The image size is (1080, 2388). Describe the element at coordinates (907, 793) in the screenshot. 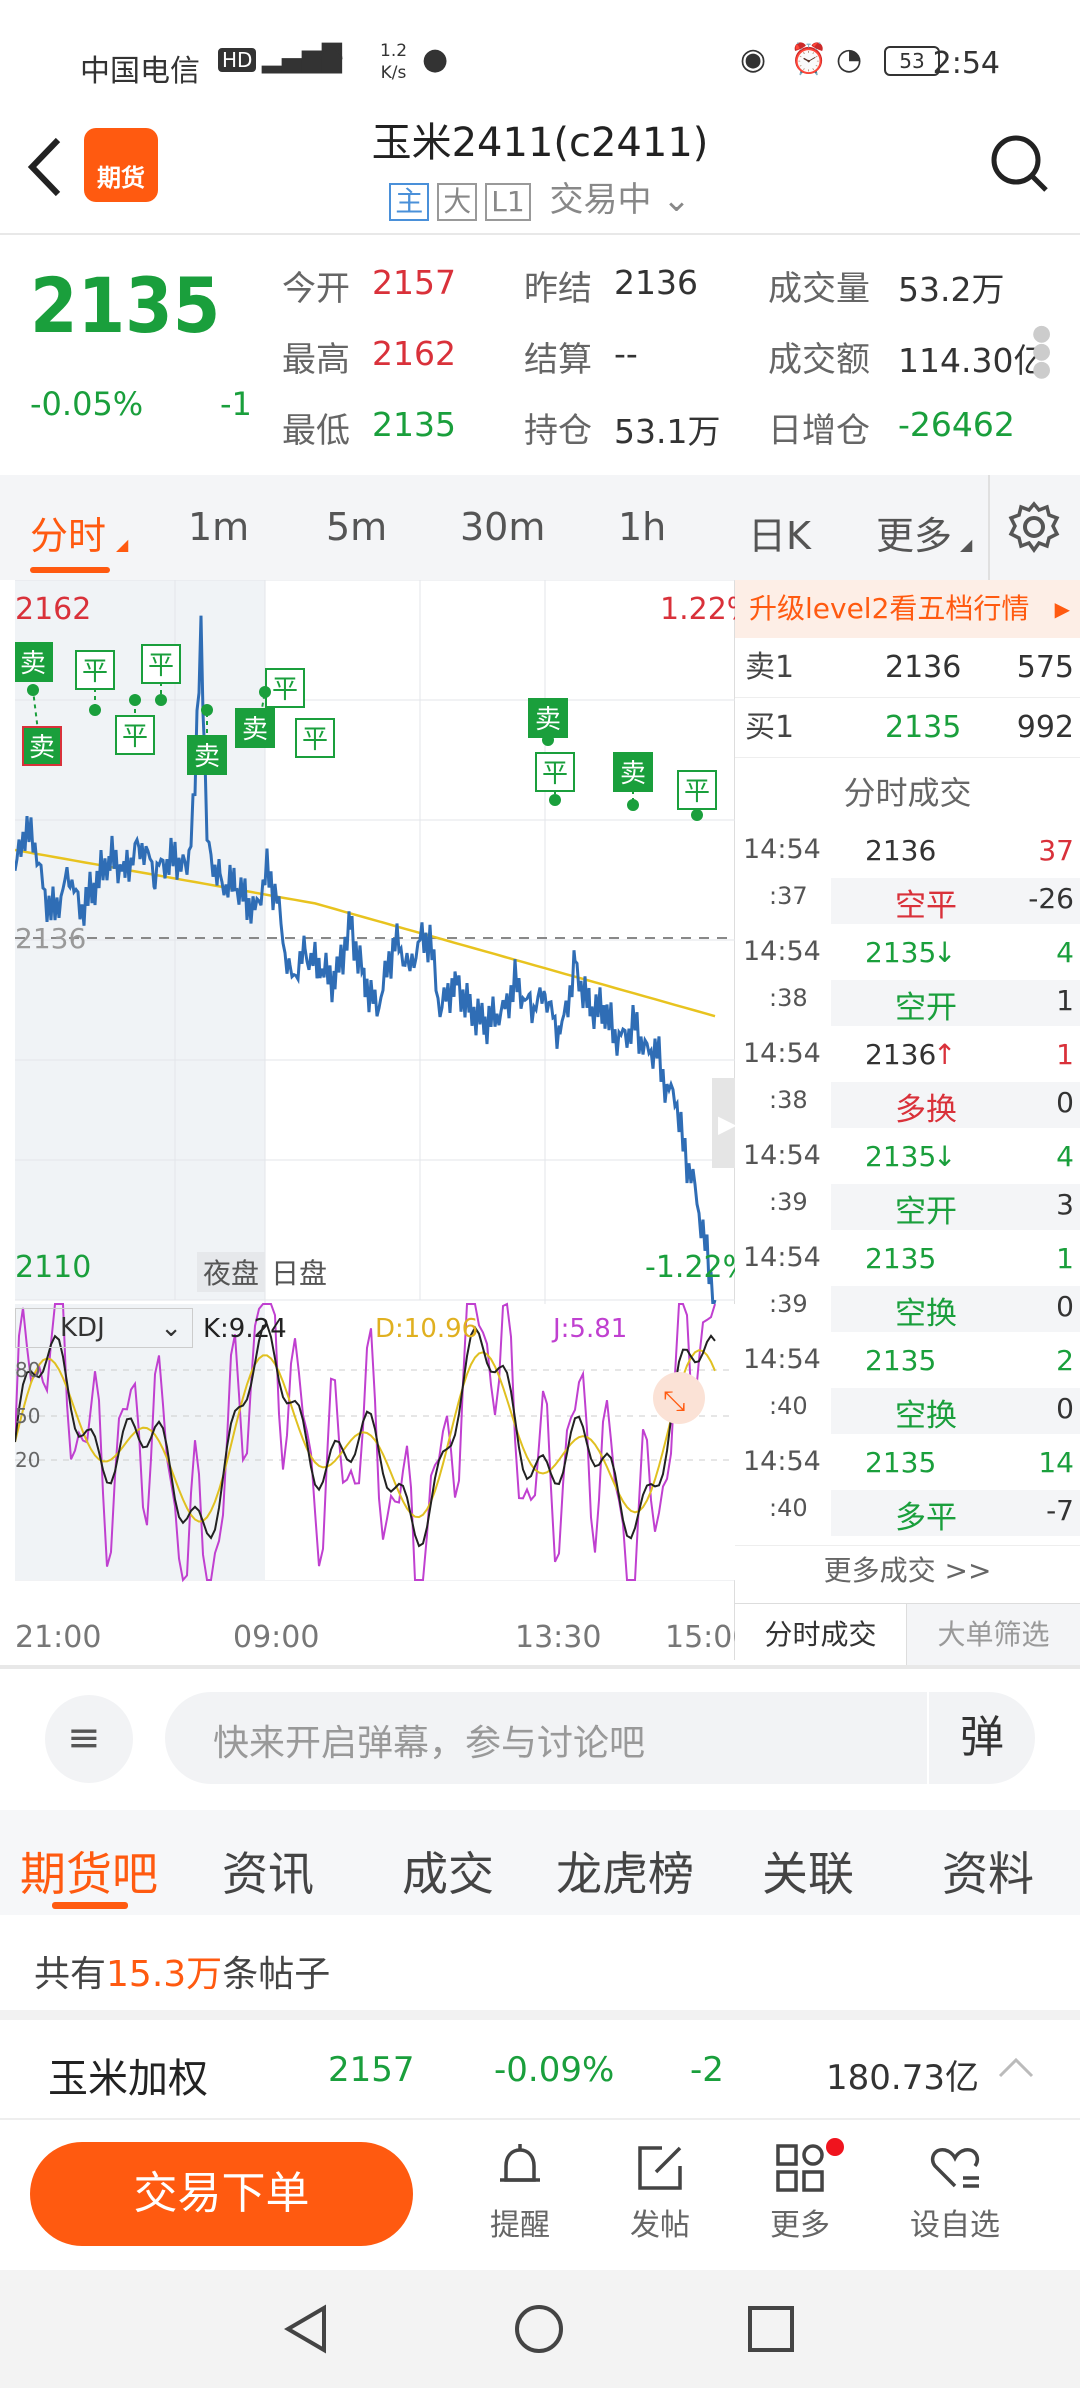

I see `ticks-title: 分时成交` at that location.